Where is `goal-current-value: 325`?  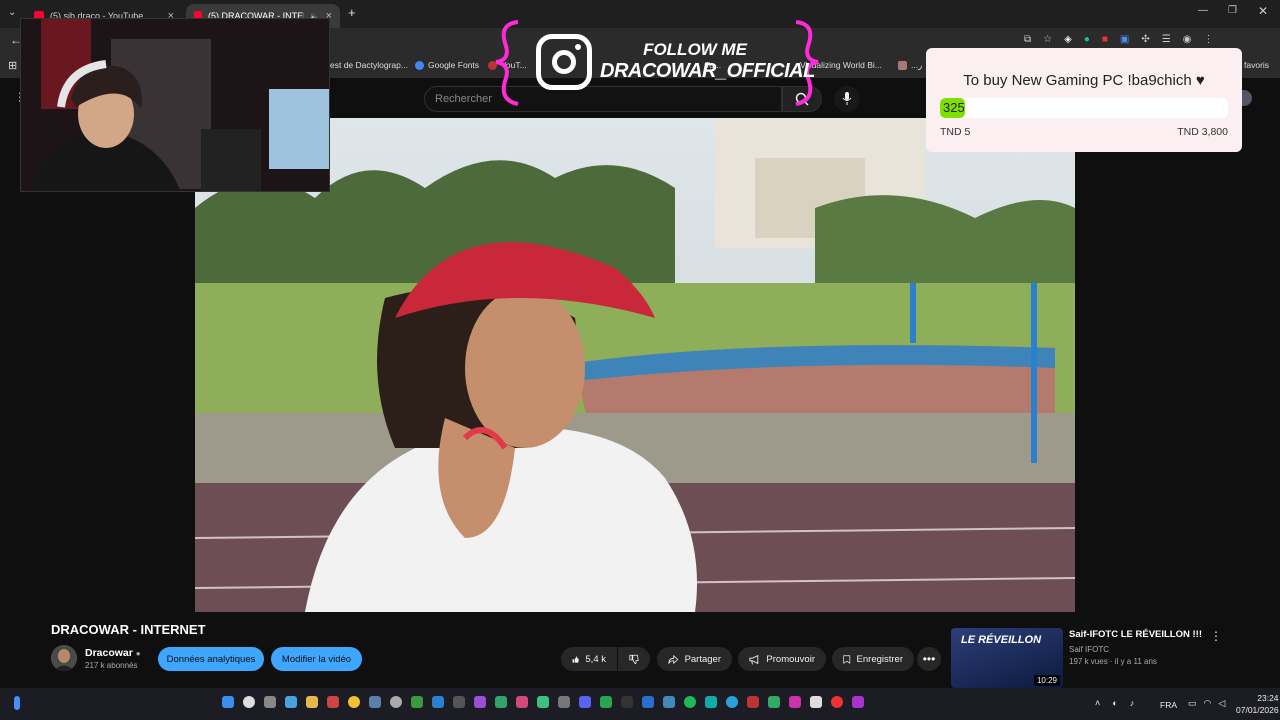
goal-current-value: 325 is located at coordinates (954, 107).